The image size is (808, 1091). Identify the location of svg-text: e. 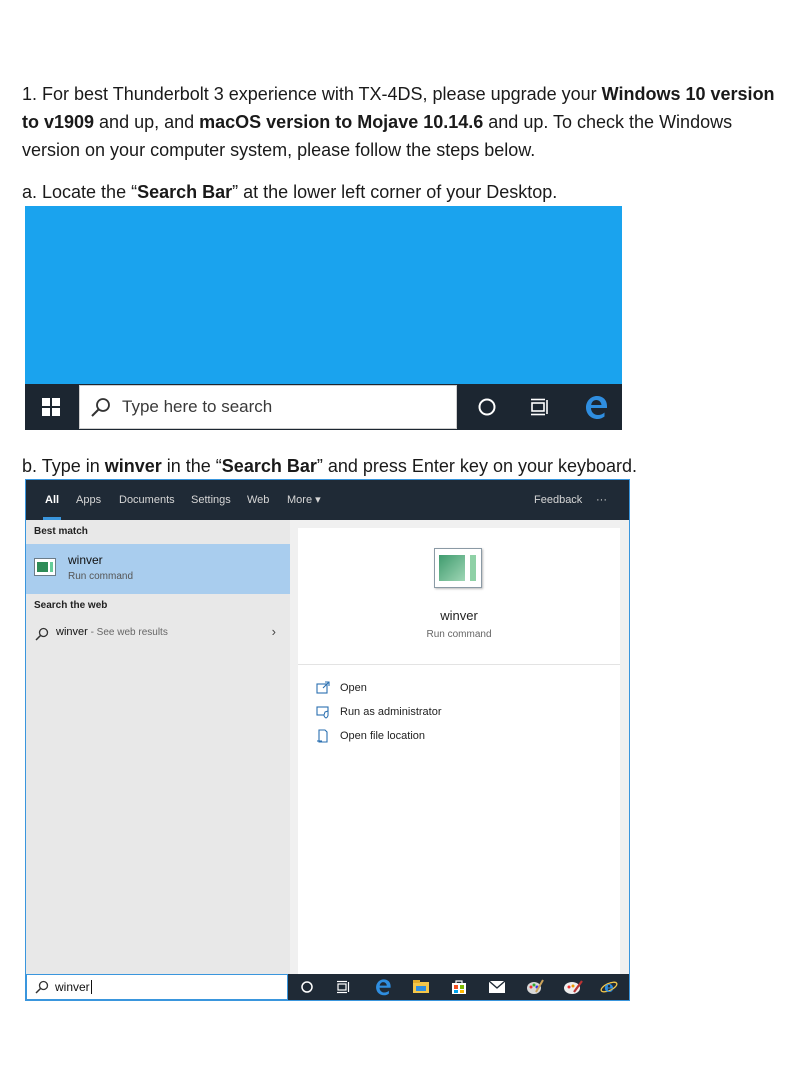
(609, 987).